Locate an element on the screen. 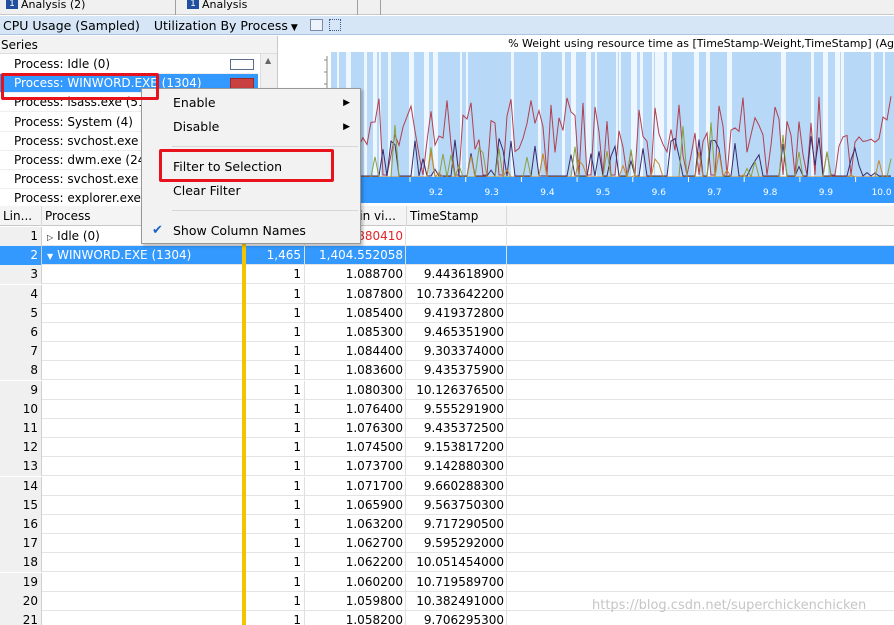 Image resolution: width=894 pixels, height=625 pixels. table-row: 13 1 1.073700 9.142880300 is located at coordinates (447, 467).